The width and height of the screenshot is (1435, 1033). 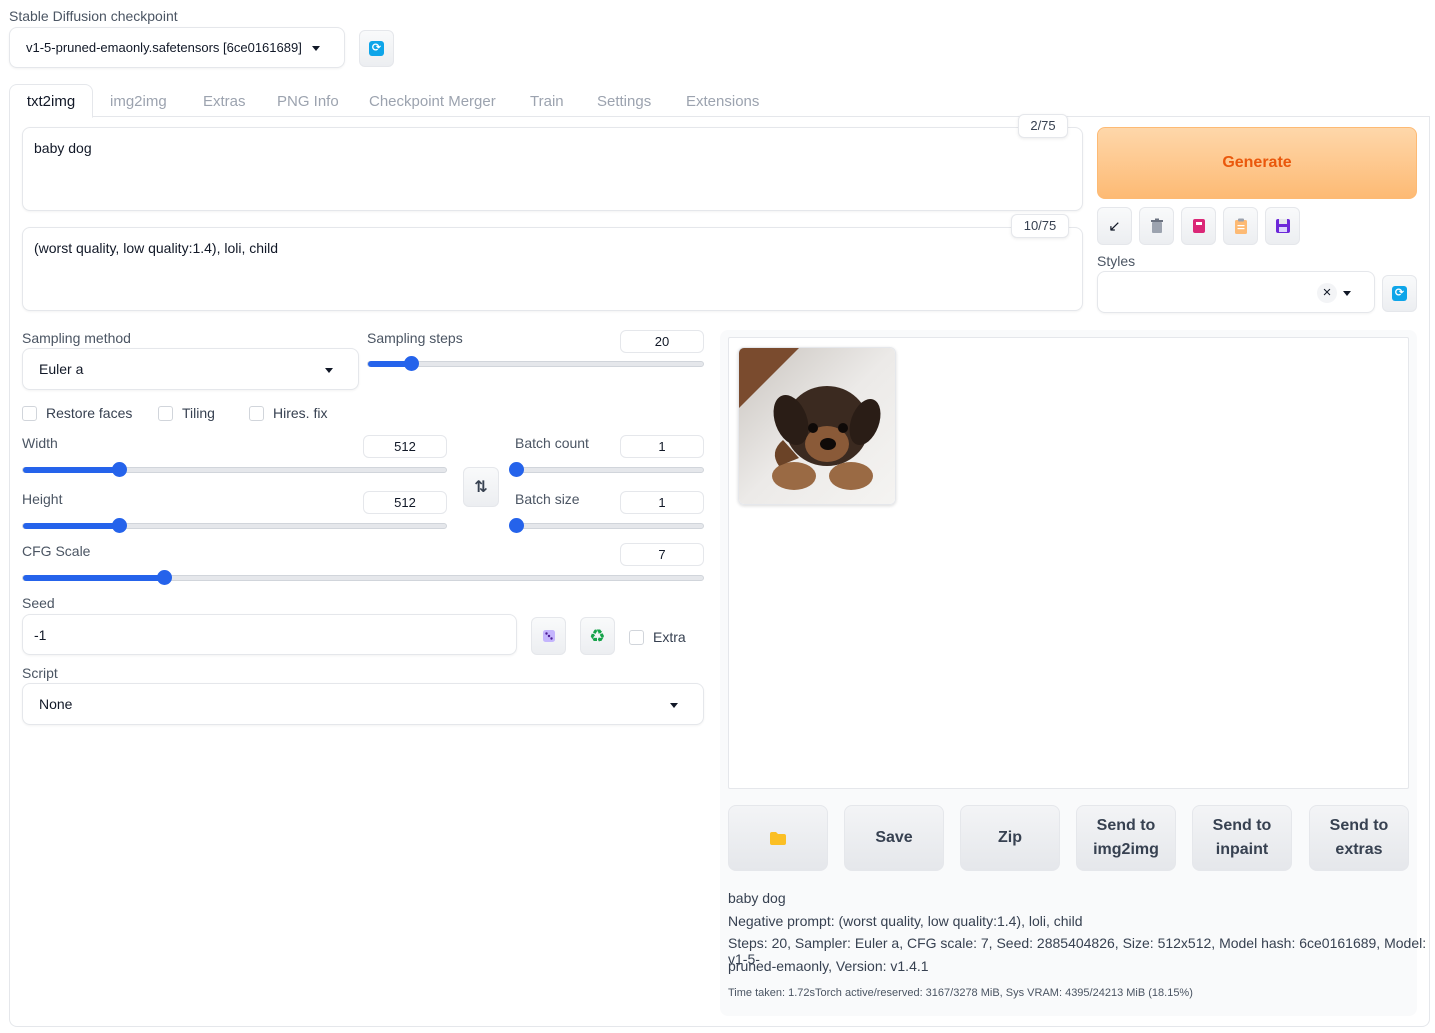 I want to click on prompt-token-counter: 2/75, so click(x=1043, y=126).